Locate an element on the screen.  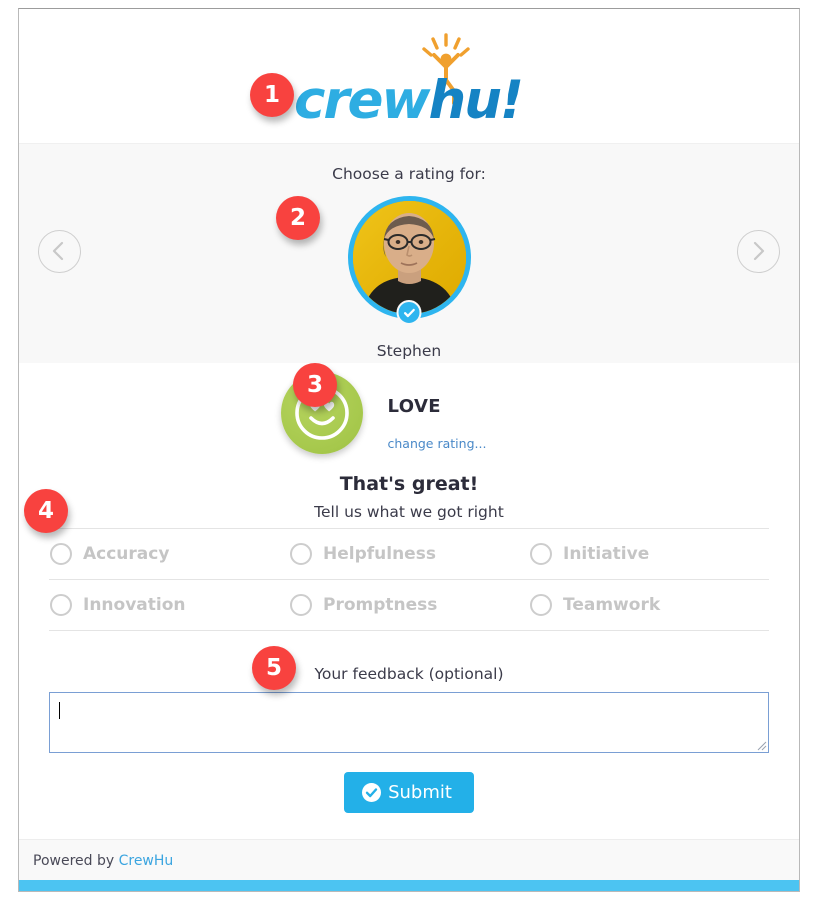
tag-label: Initiative is located at coordinates (606, 554).